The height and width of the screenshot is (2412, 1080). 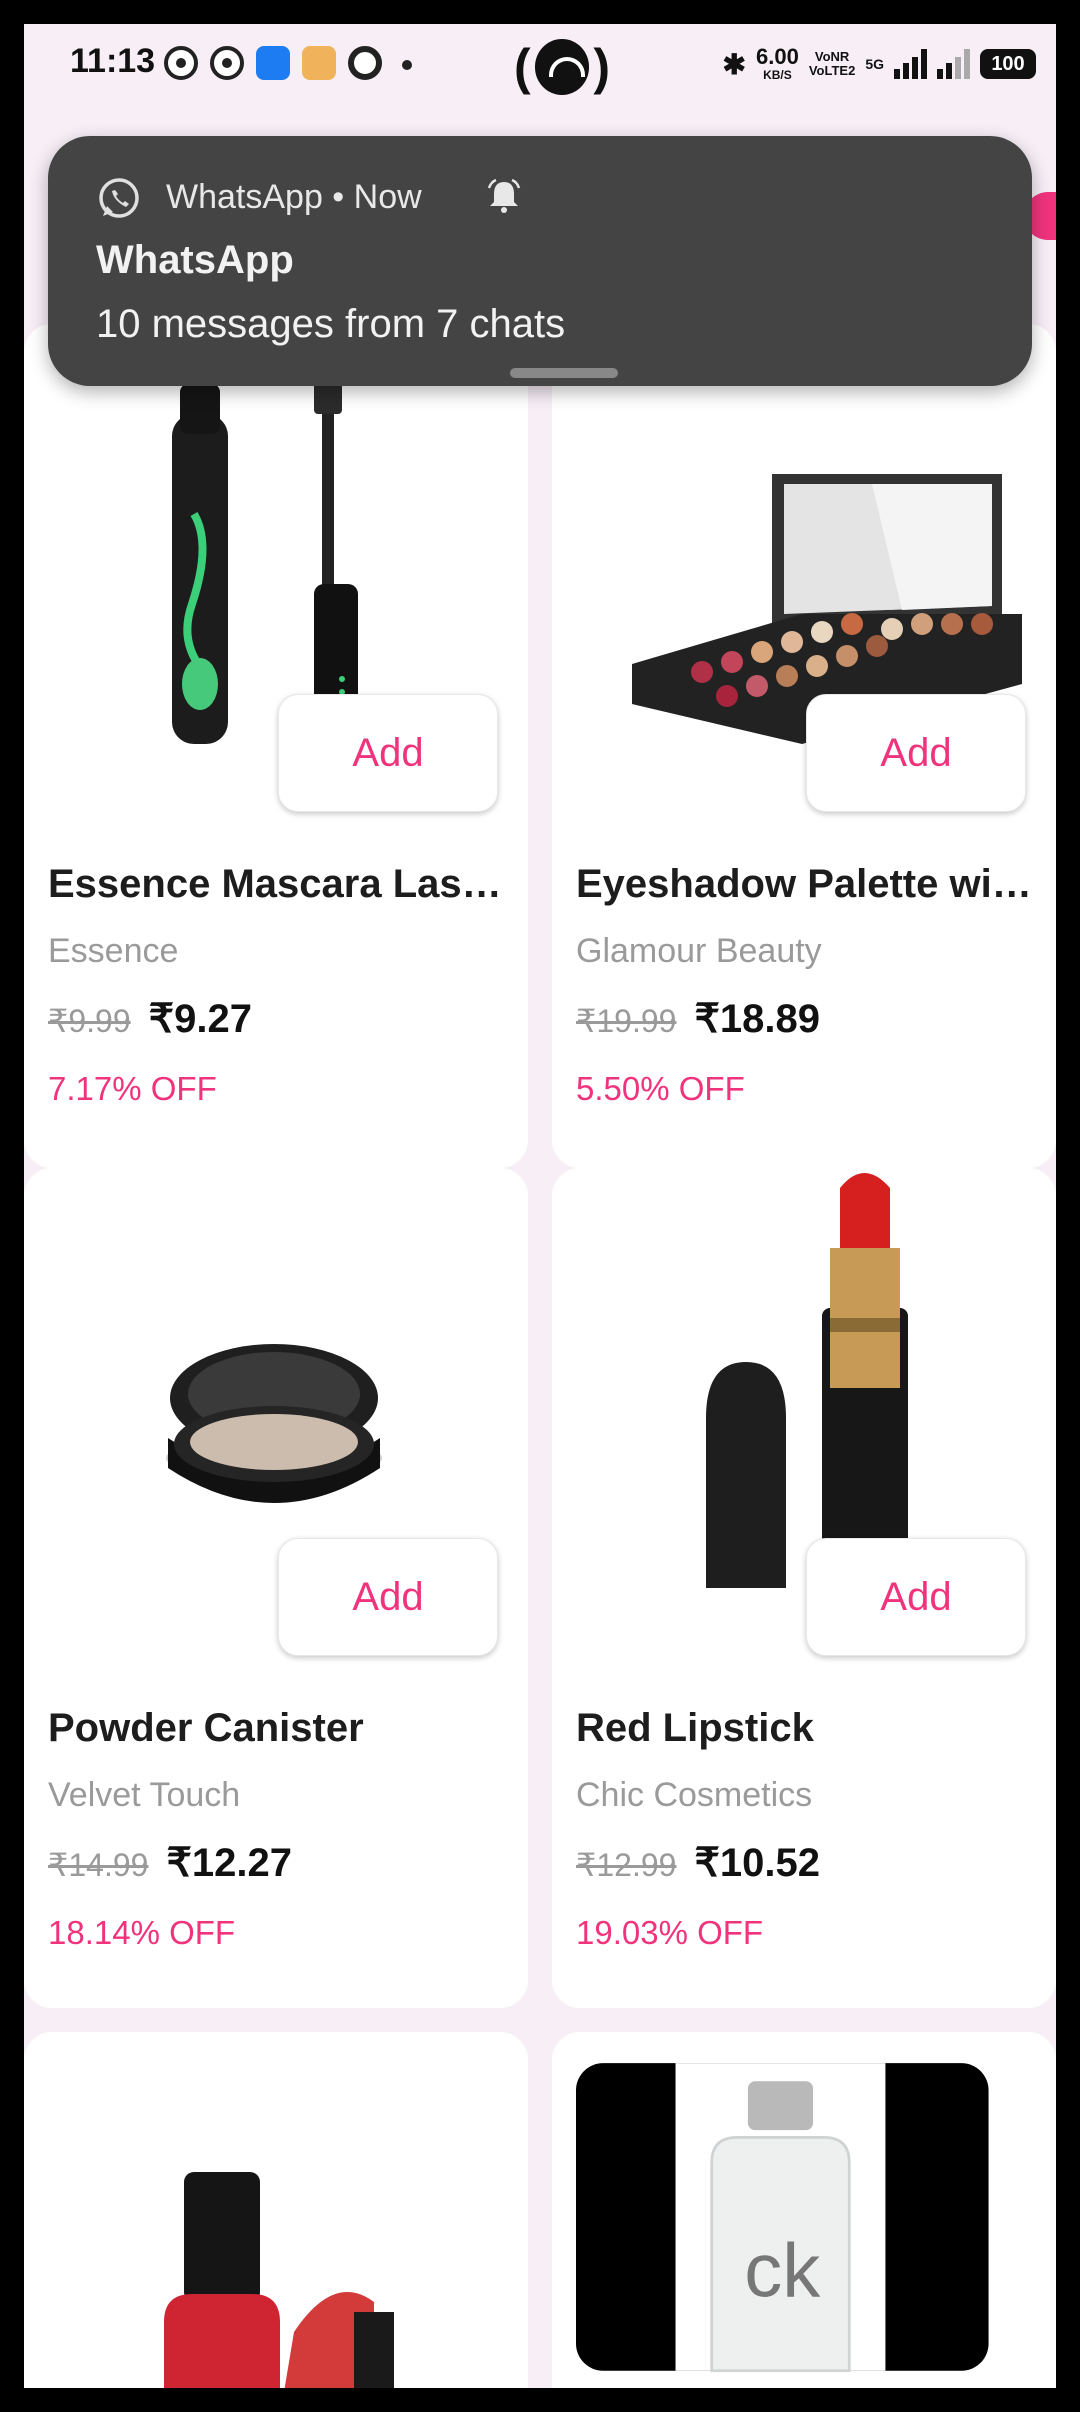 What do you see at coordinates (699, 951) in the screenshot?
I see `product-brand: Glamour Beauty` at bounding box center [699, 951].